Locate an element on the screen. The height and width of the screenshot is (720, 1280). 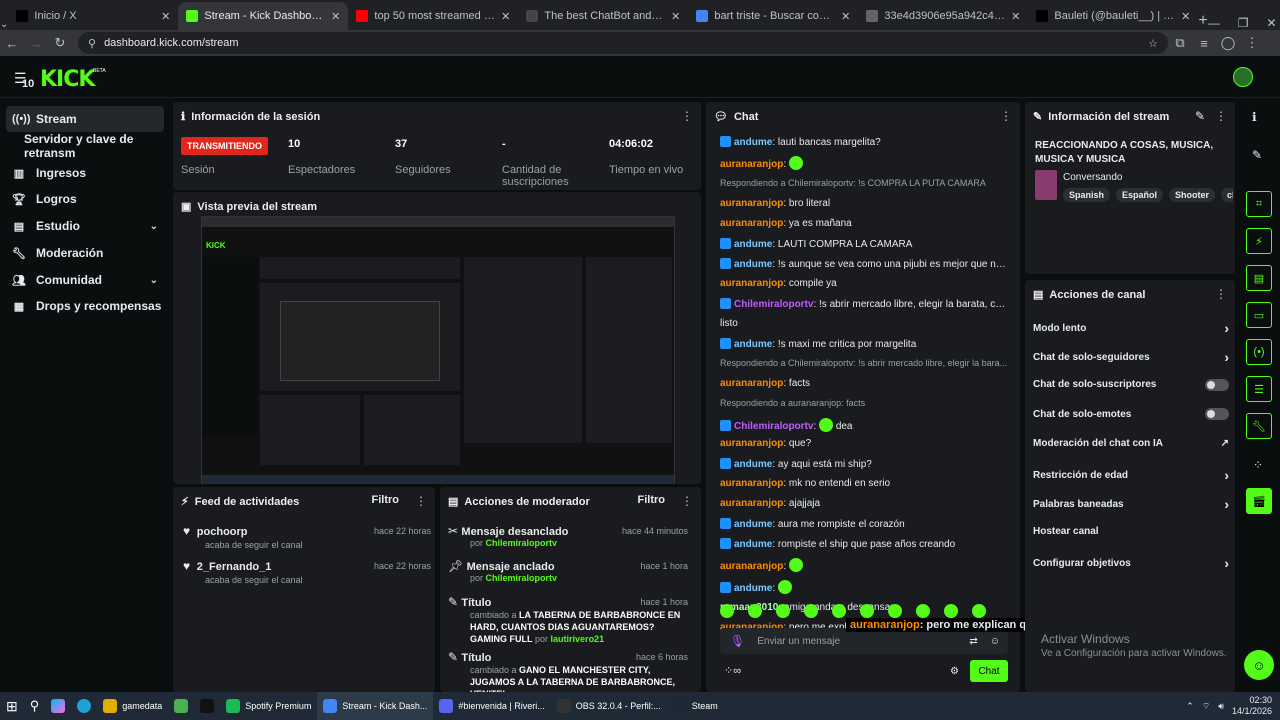
channel-action-item: Restricción de edad › is located at coordinates (1131, 475).